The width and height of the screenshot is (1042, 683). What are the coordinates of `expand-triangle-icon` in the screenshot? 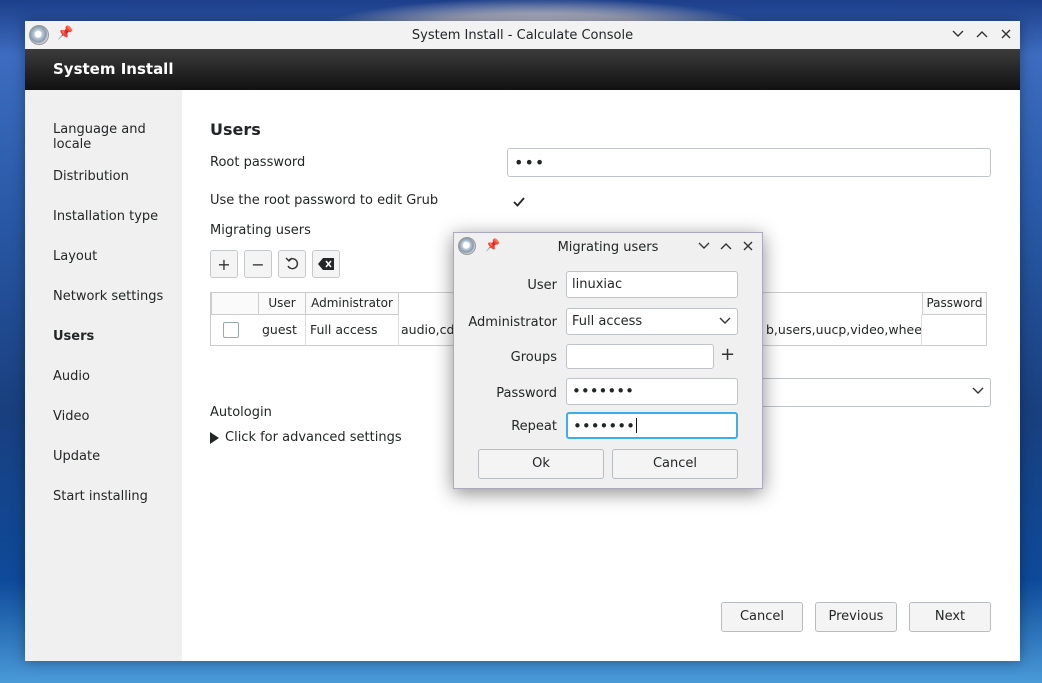 It's located at (214, 437).